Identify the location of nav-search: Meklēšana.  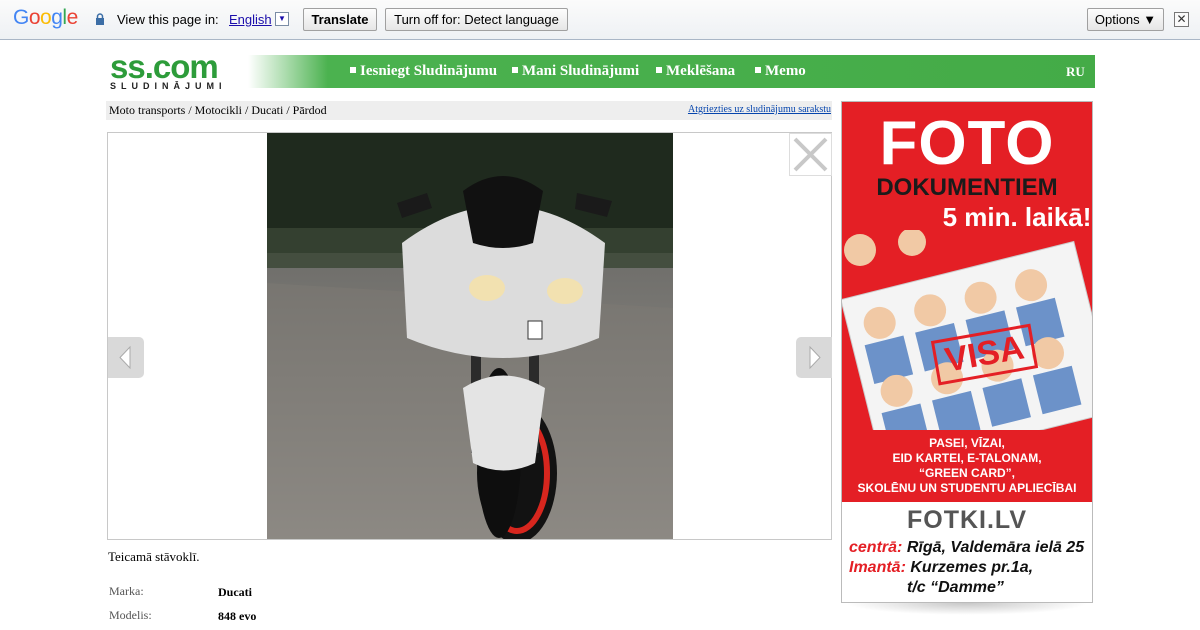
(695, 71).